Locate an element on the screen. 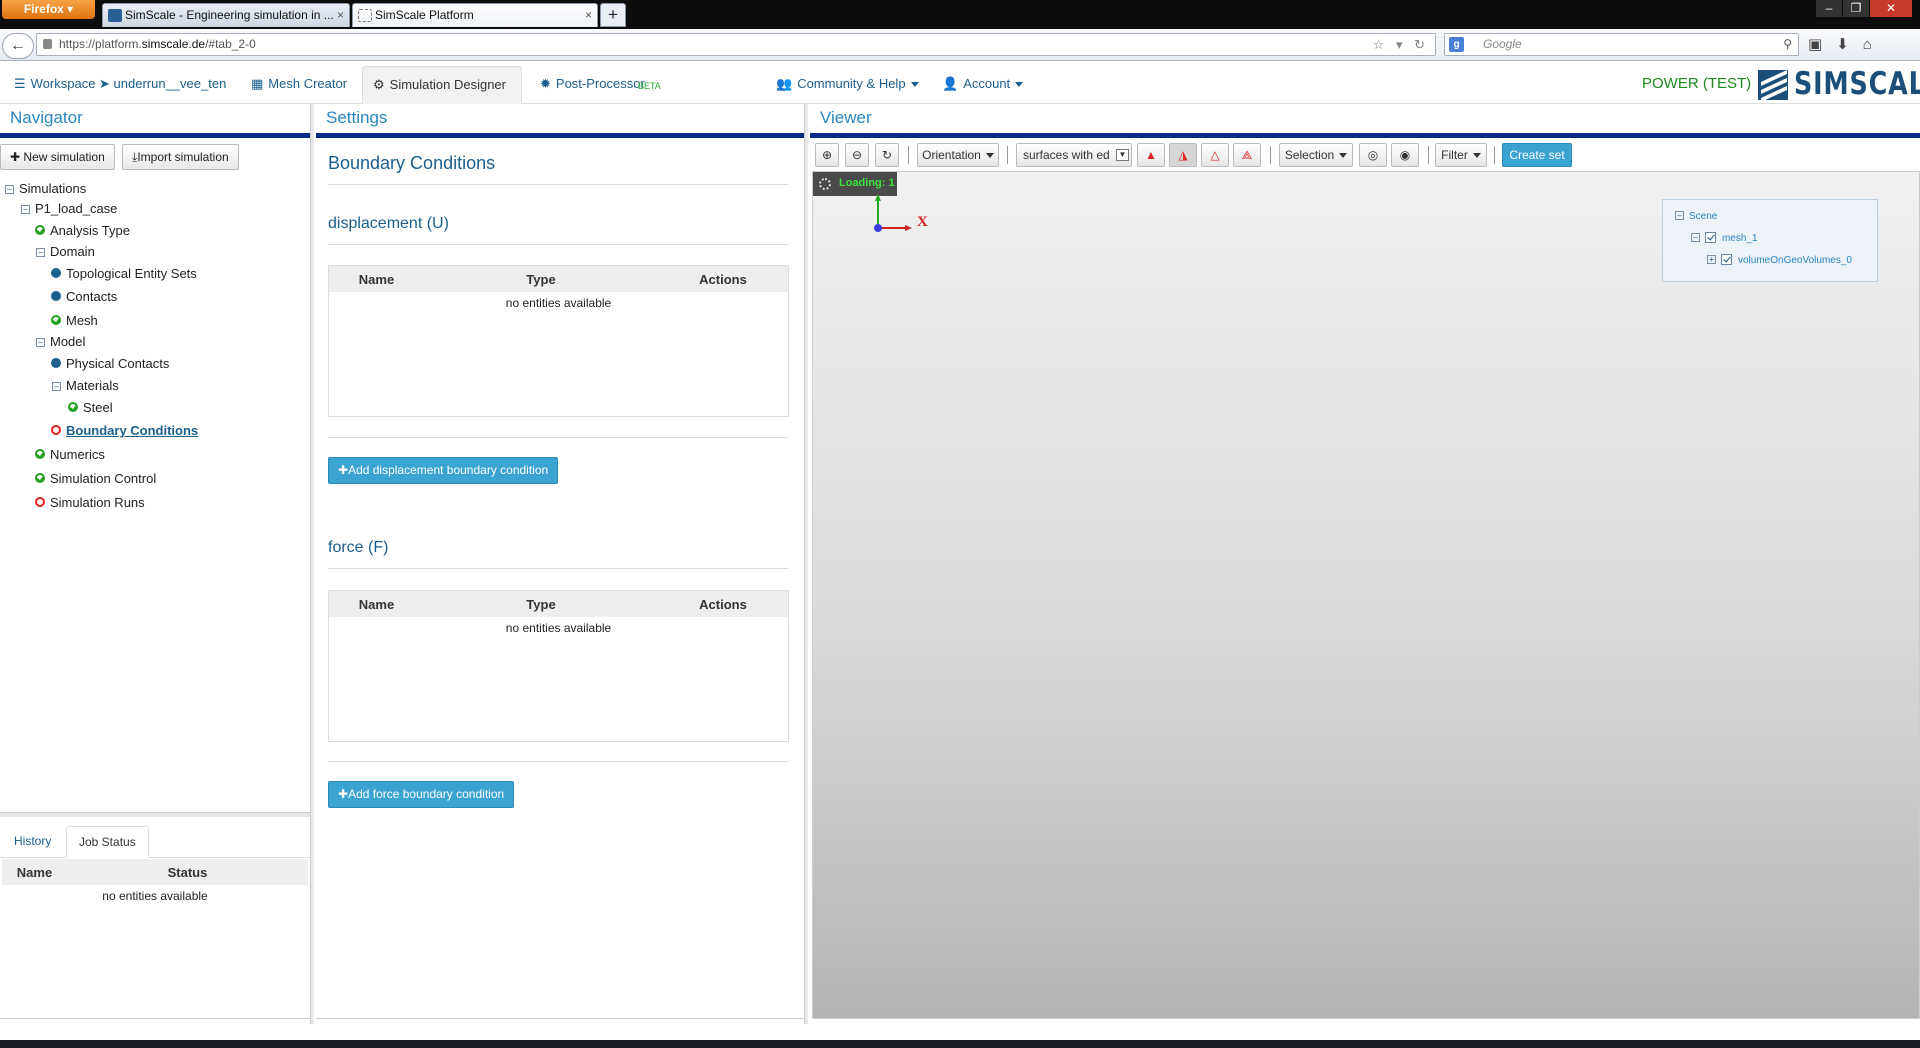 Image resolution: width=1920 pixels, height=1048 pixels. add-displacement-bc-button: ✚Add displacement boundary condition is located at coordinates (443, 470).